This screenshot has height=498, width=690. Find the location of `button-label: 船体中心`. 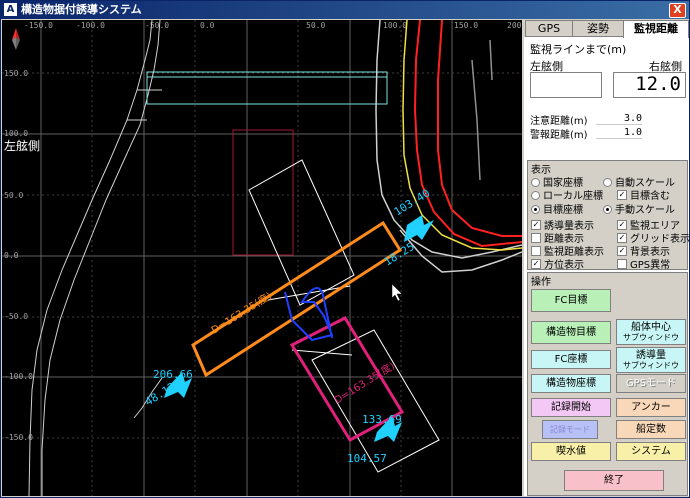

button-label: 船体中心 is located at coordinates (651, 327).